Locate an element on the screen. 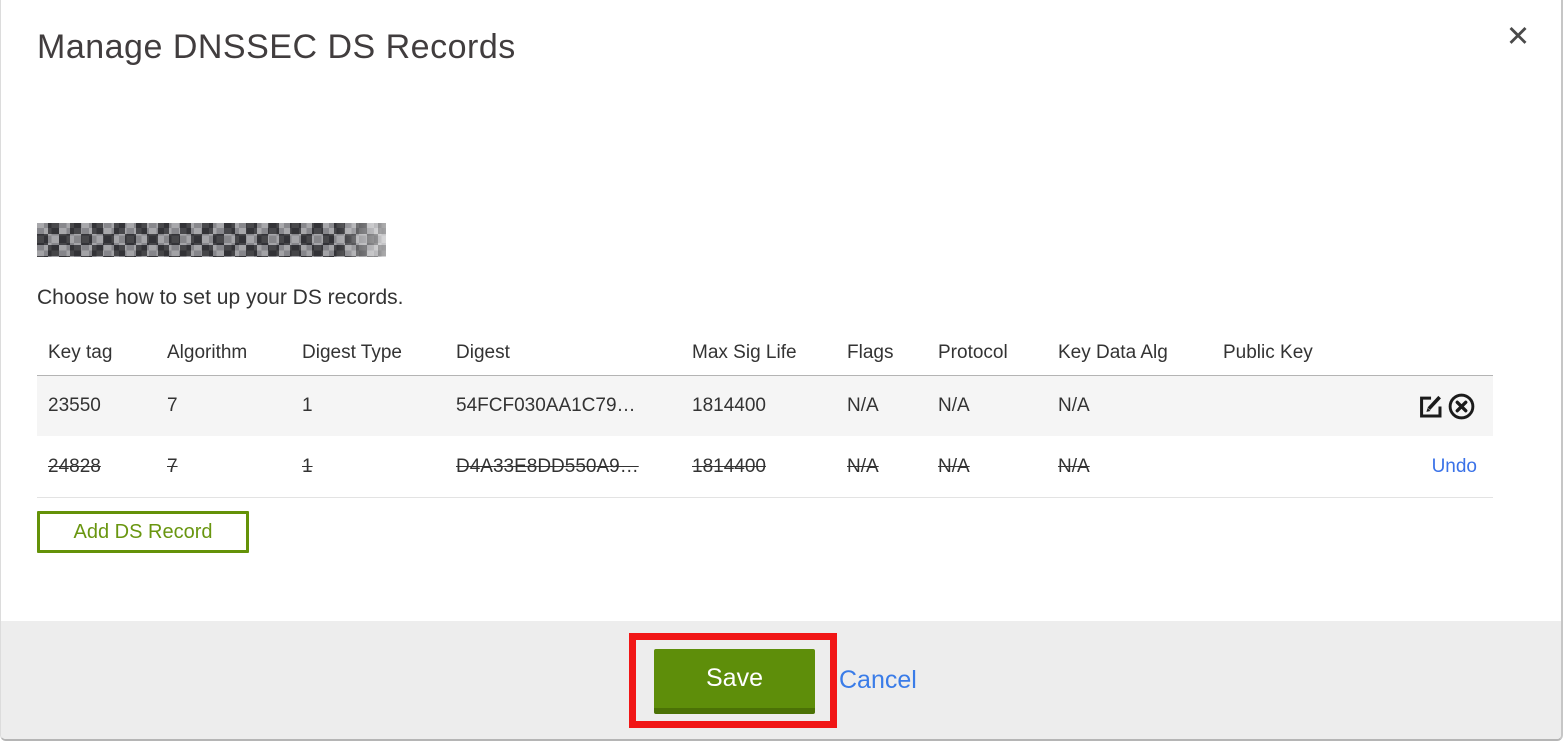  cancel-link: Cancel is located at coordinates (878, 680).